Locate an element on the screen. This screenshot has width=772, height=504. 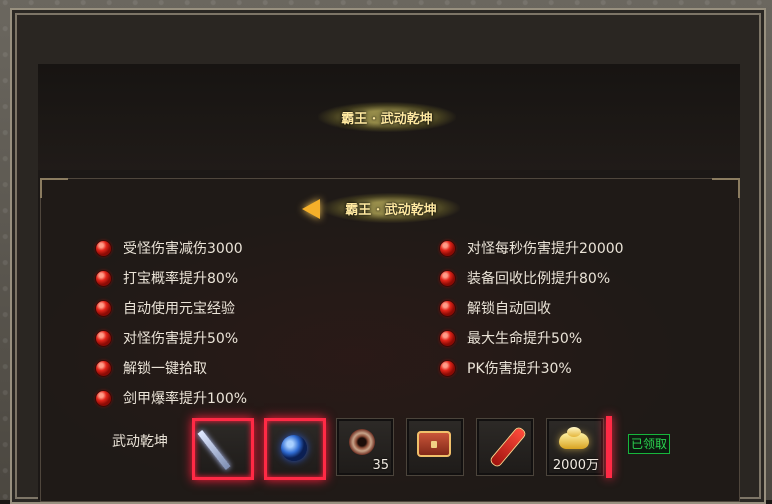
reward-slot-gold: 2000万 is located at coordinates (575, 447).